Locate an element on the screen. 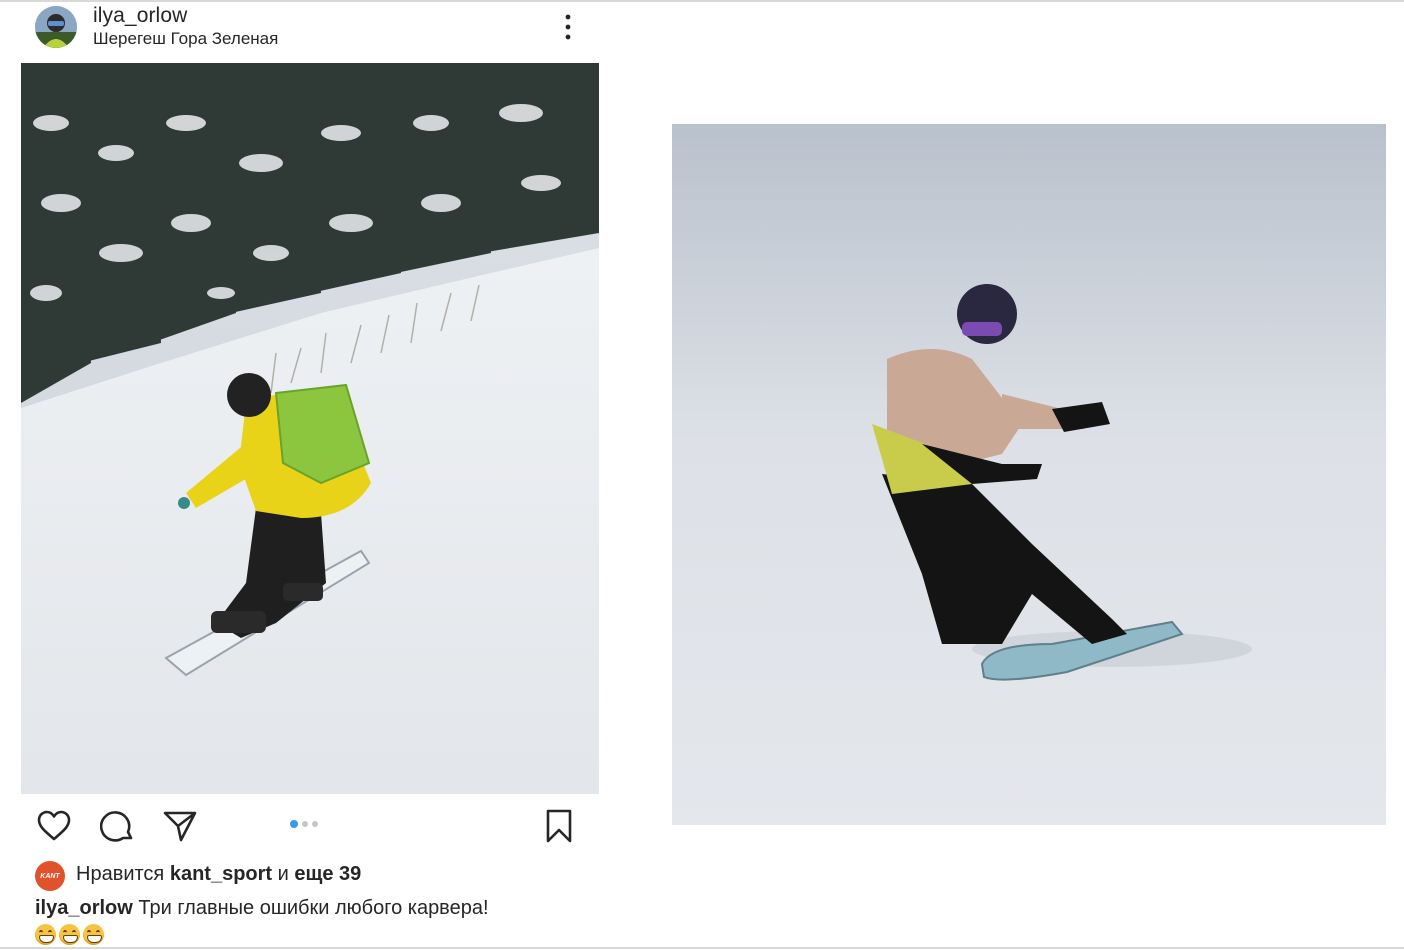 This screenshot has height=950, width=1404. profile-avatar is located at coordinates (56, 27).